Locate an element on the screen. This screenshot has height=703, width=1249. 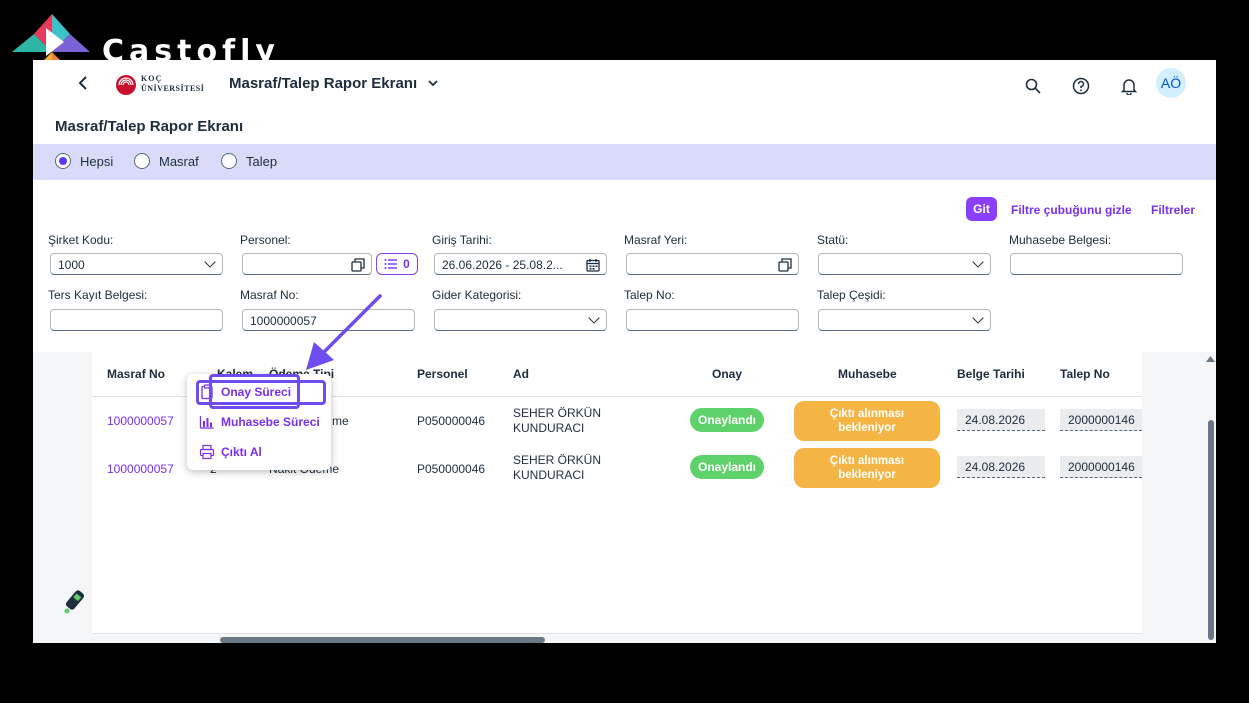
hide-filterbar-link: Filtre çubuğunu gizle is located at coordinates (1071, 210).